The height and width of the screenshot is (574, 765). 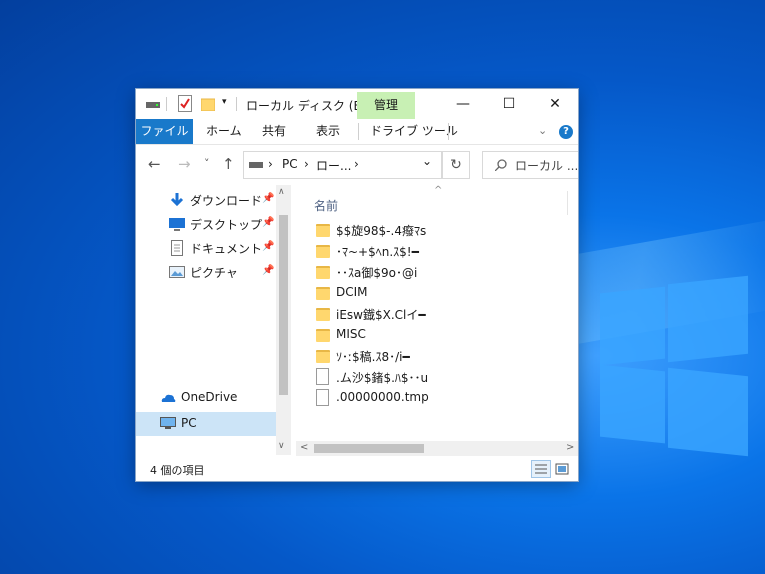 I want to click on item-count: 4 個の項目, so click(x=177, y=470).